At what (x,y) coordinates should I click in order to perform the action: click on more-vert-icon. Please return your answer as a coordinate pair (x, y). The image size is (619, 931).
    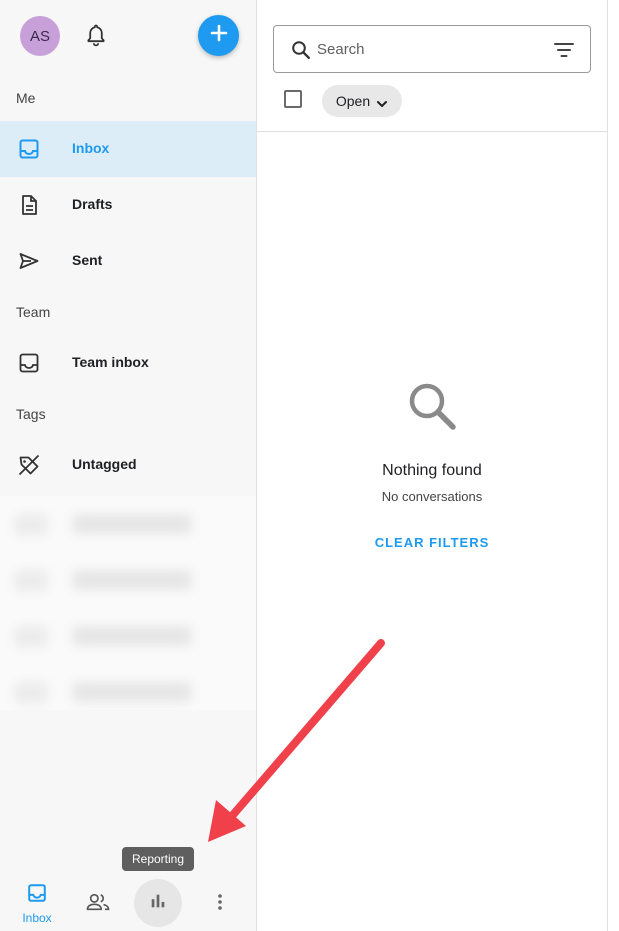
    Looking at the image, I should click on (220, 904).